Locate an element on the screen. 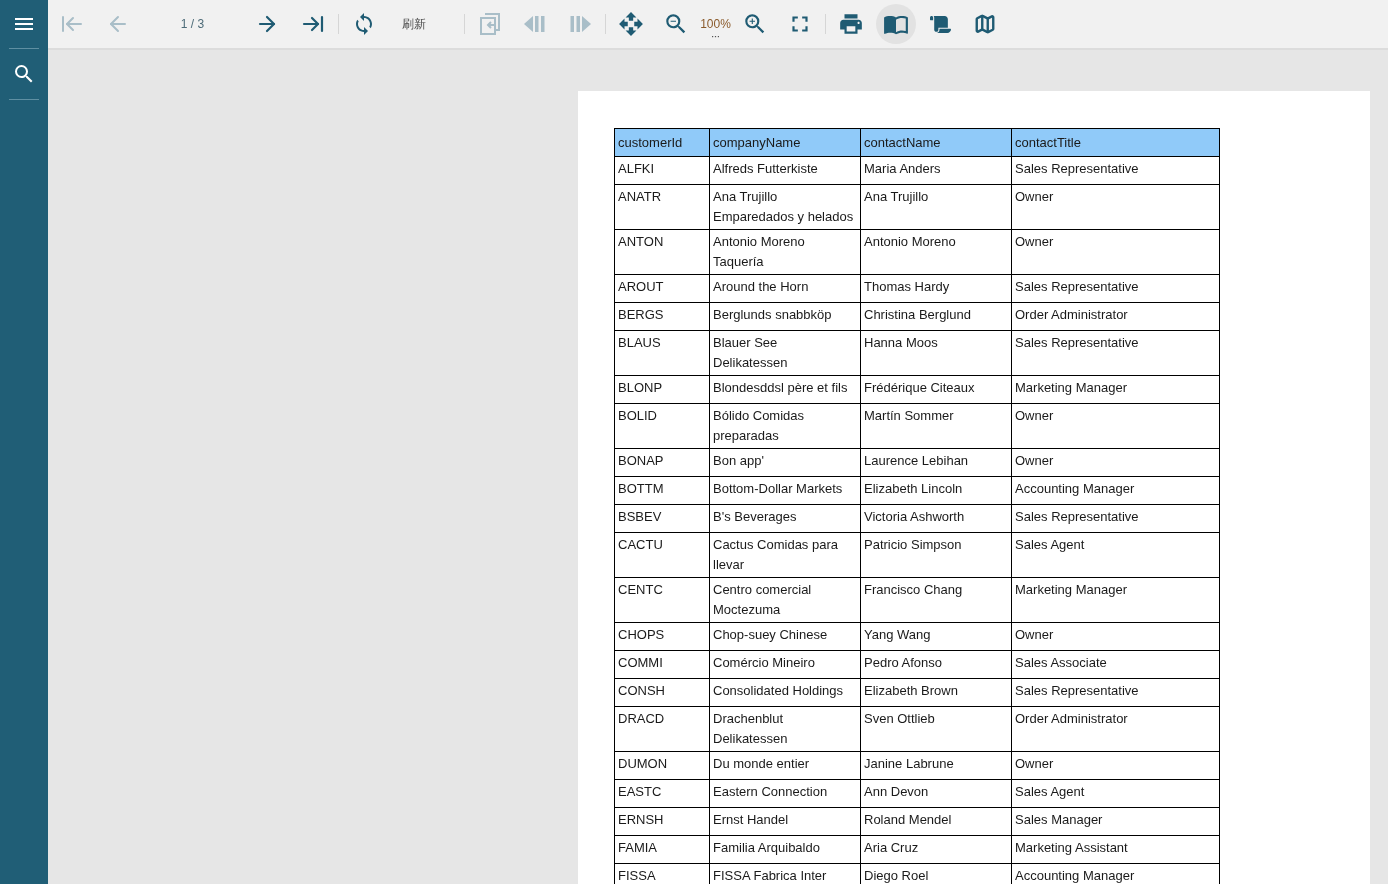 This screenshot has height=884, width=1388. table-cell: Ann Devon is located at coordinates (936, 793).